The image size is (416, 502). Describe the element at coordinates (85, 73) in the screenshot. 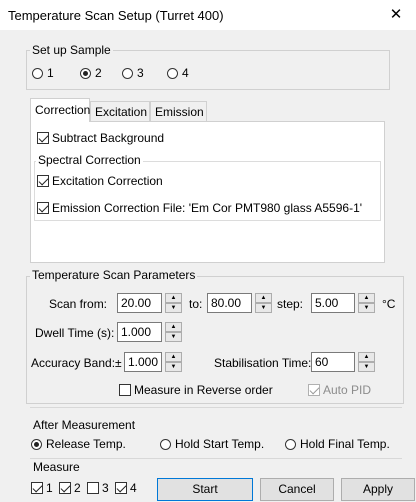

I see `radio-circle-selected` at that location.